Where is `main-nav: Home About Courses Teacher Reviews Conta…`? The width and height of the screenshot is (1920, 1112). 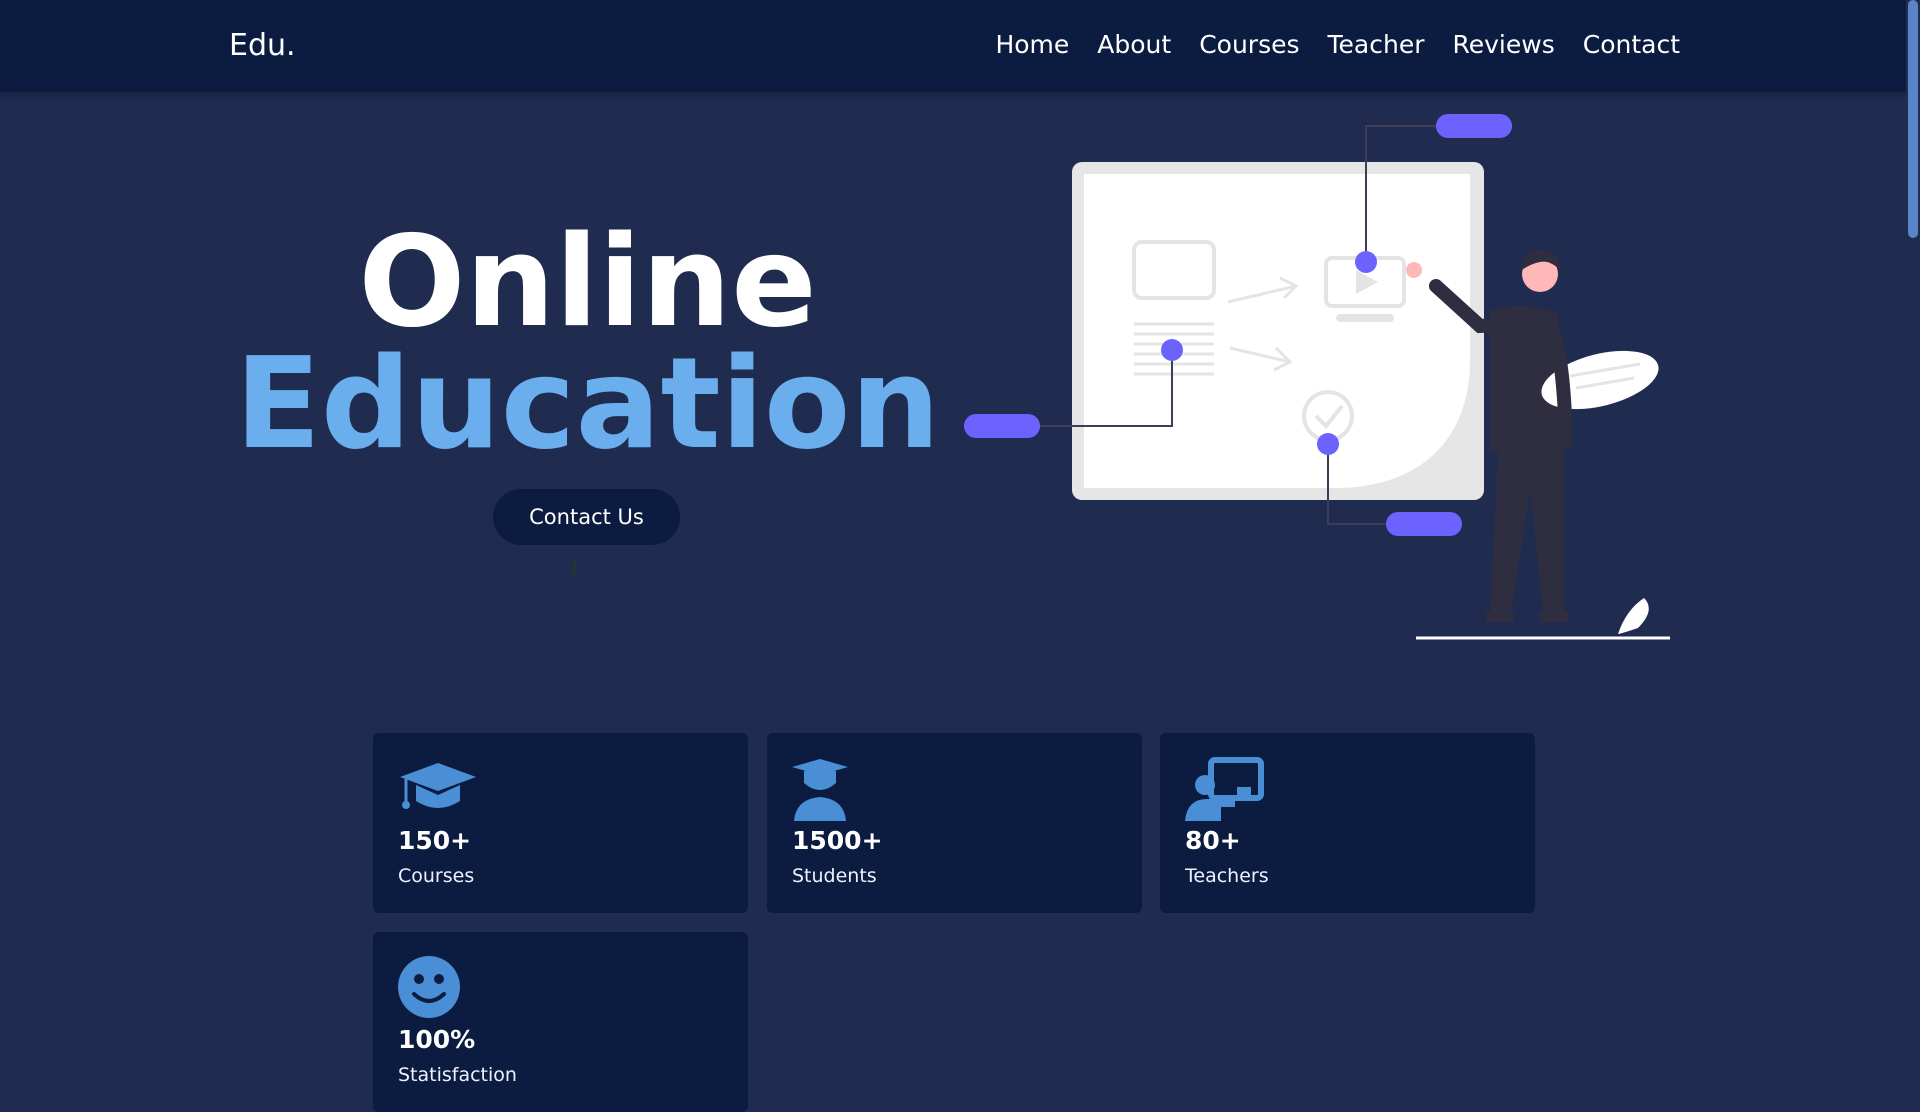 main-nav: Home About Courses Teacher Reviews Conta… is located at coordinates (1337, 44).